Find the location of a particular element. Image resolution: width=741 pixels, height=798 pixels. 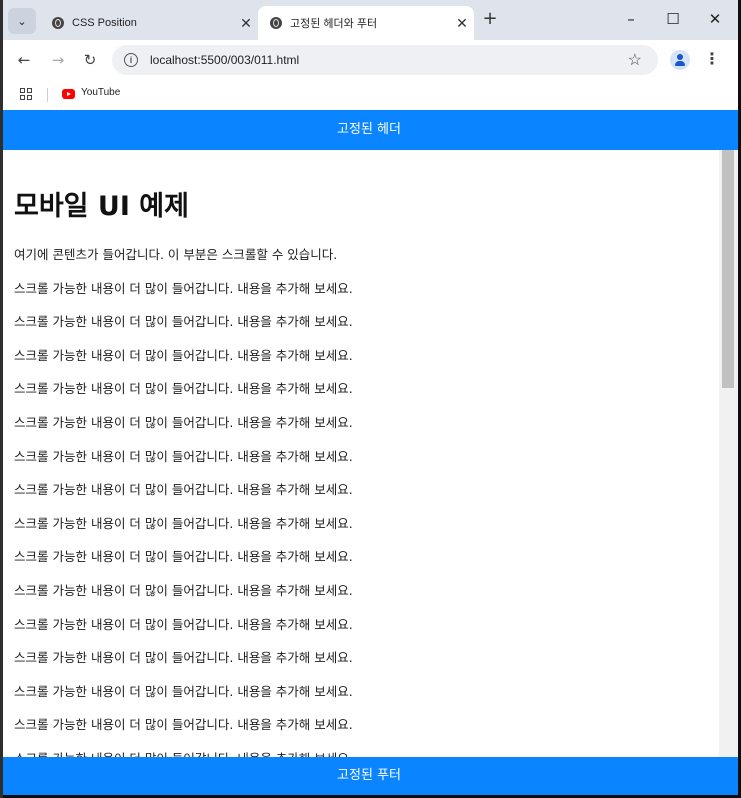

tab-search-button: ⌄ is located at coordinates (22, 21).